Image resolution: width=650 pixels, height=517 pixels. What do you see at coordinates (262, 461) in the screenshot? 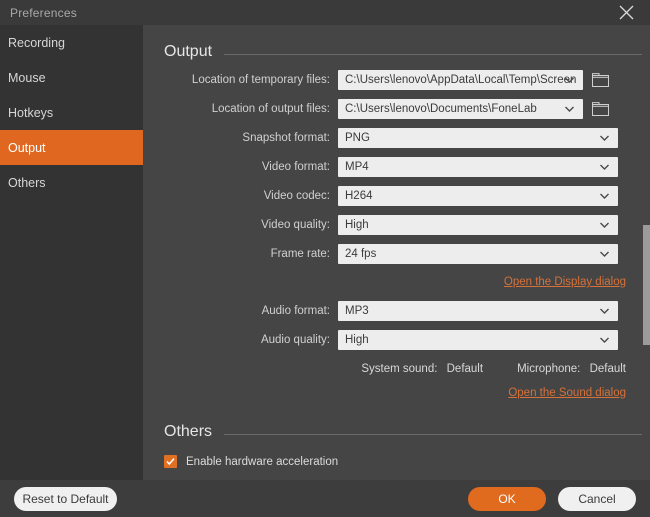
I see `hardware-acceleration-label: Enable hardware acceleration` at bounding box center [262, 461].